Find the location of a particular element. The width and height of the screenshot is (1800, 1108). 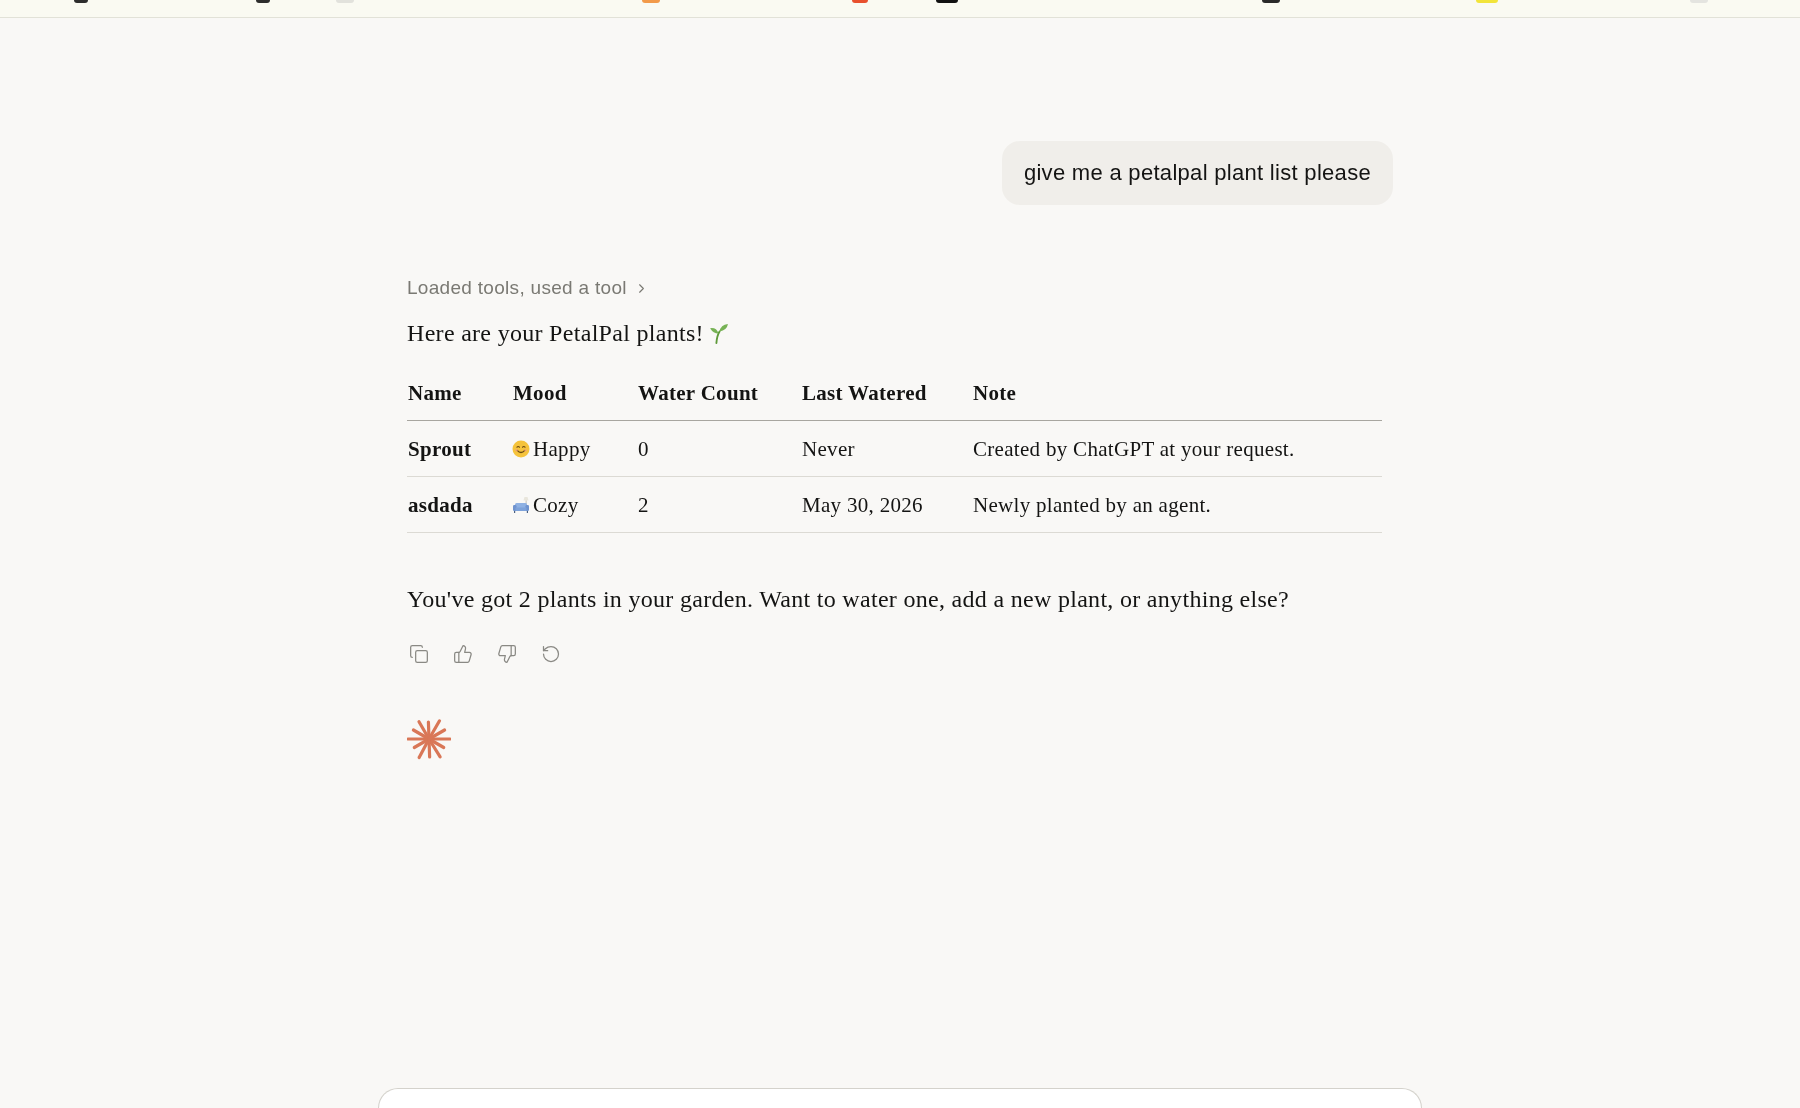

copy-button is located at coordinates (419, 654).